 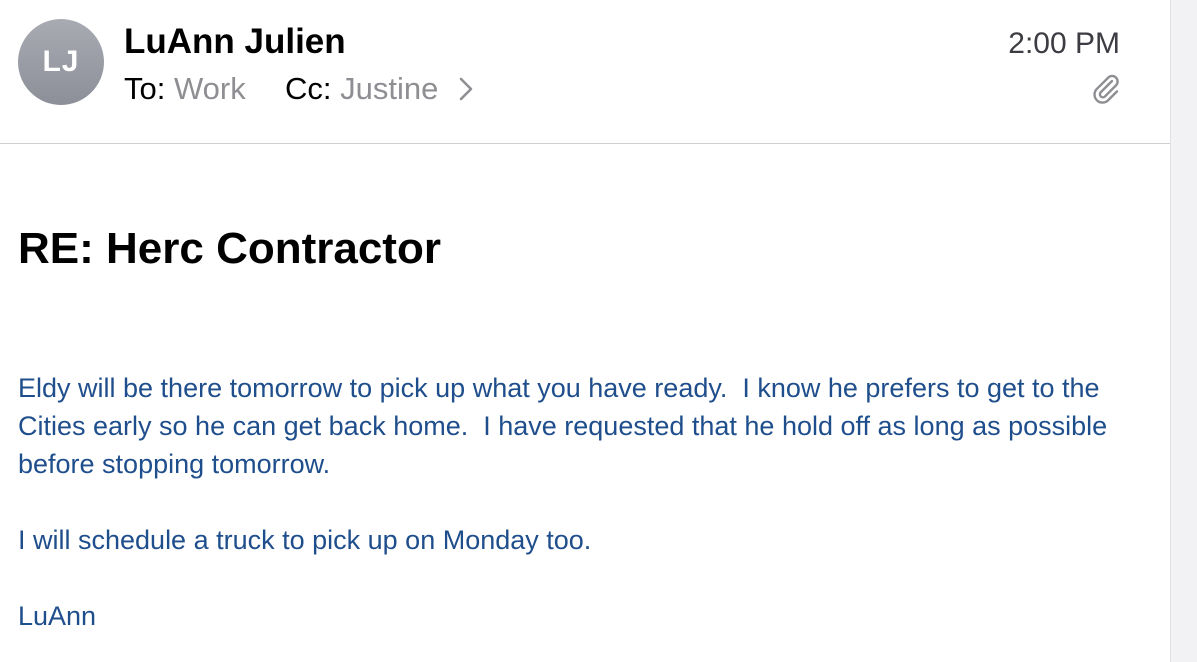 I want to click on paperclip-icon, so click(x=1105, y=89).